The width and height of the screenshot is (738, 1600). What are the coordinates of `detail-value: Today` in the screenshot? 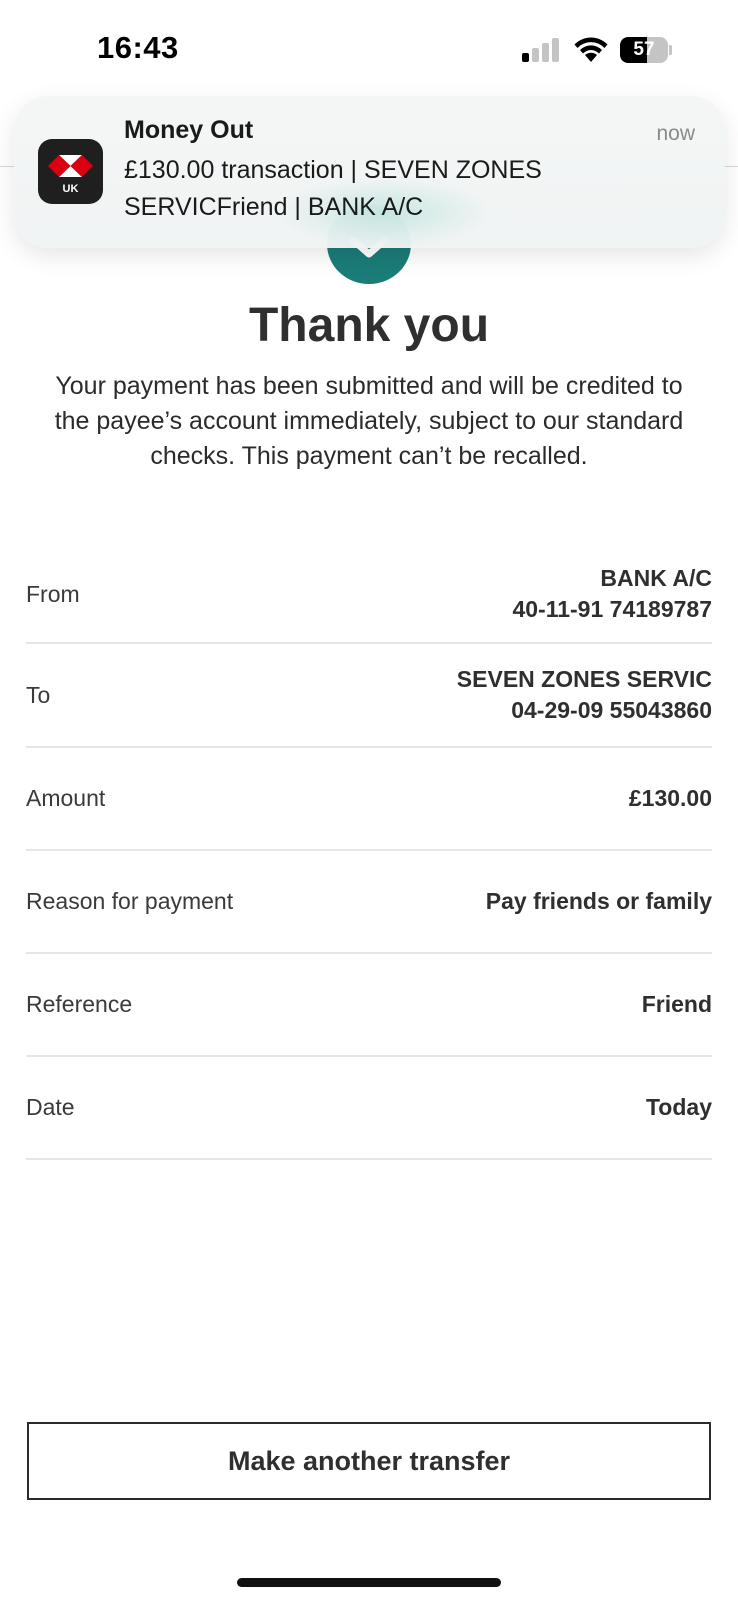 It's located at (678, 1107).